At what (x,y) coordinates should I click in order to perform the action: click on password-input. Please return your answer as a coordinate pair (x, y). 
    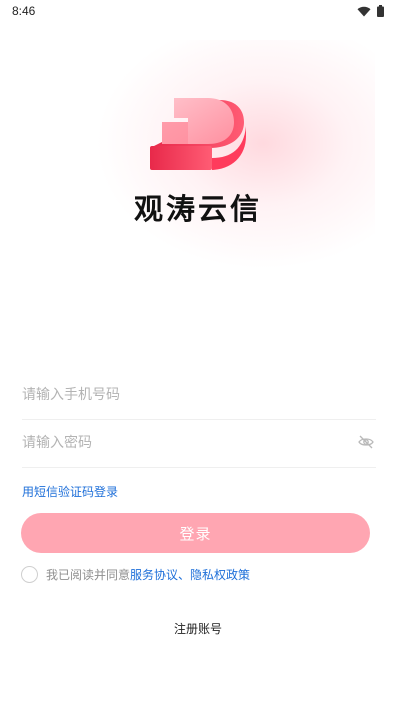
    Looking at the image, I should click on (182, 443).